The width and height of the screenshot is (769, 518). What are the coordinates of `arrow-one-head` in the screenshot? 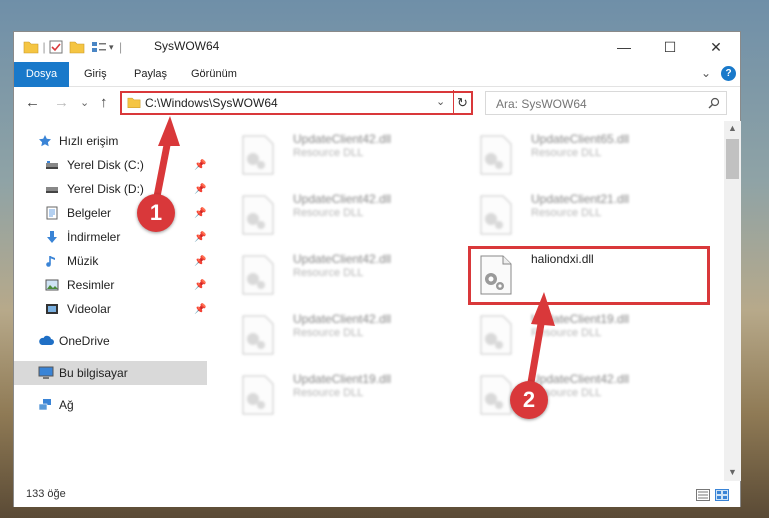 It's located at (169, 131).